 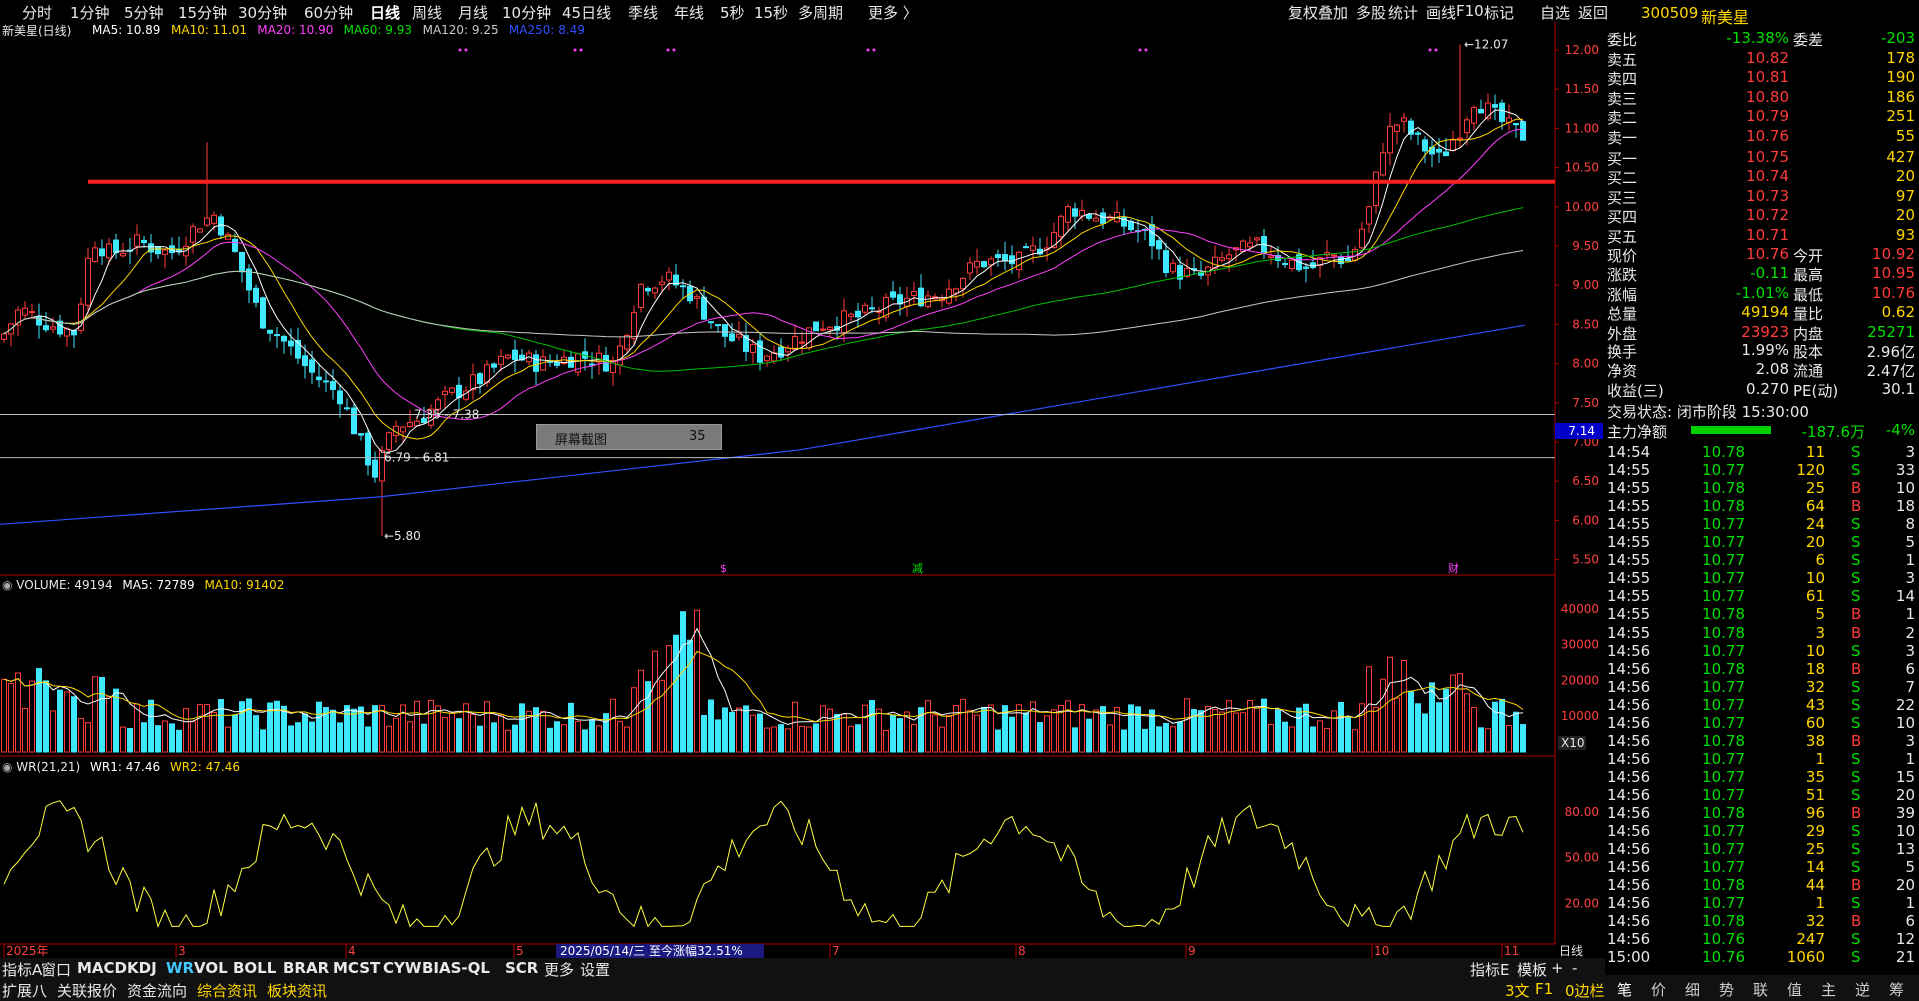 I want to click on sidebar-toggle: 3文, so click(x=1517, y=990).